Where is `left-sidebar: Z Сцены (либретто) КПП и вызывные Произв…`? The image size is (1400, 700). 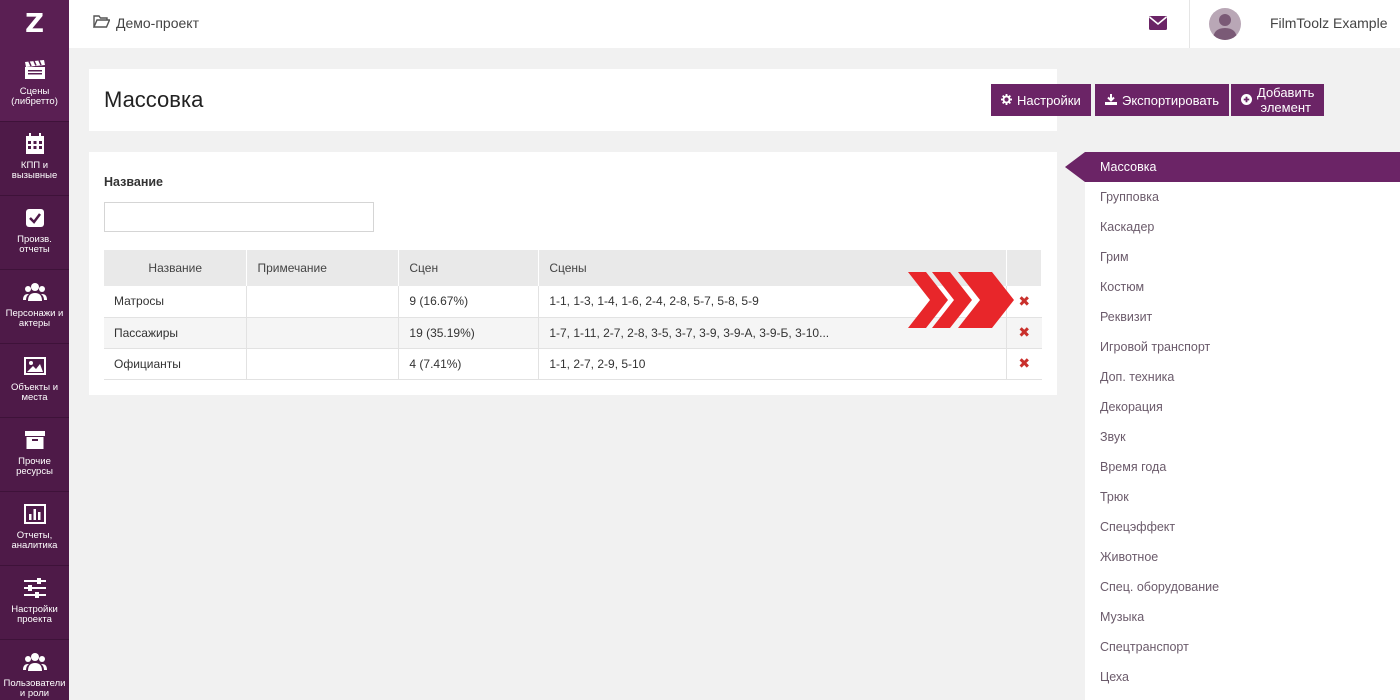
left-sidebar: Z Сцены (либретто) КПП и вызывные Произв… is located at coordinates (34, 350).